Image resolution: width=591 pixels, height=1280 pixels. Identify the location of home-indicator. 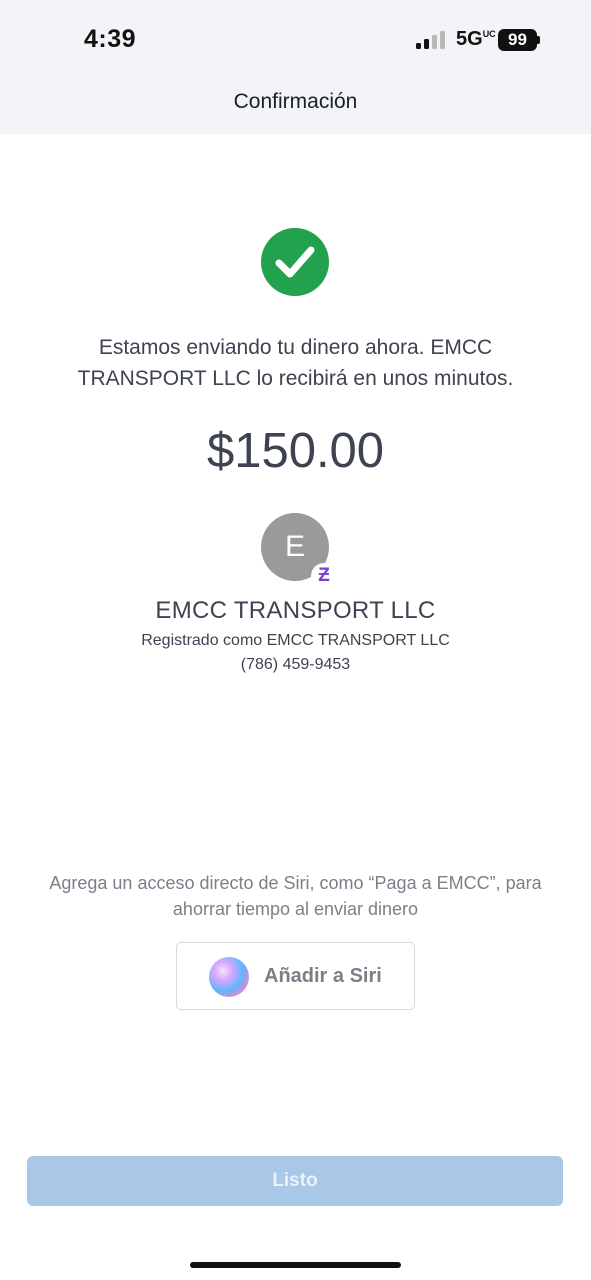
(295, 1265).